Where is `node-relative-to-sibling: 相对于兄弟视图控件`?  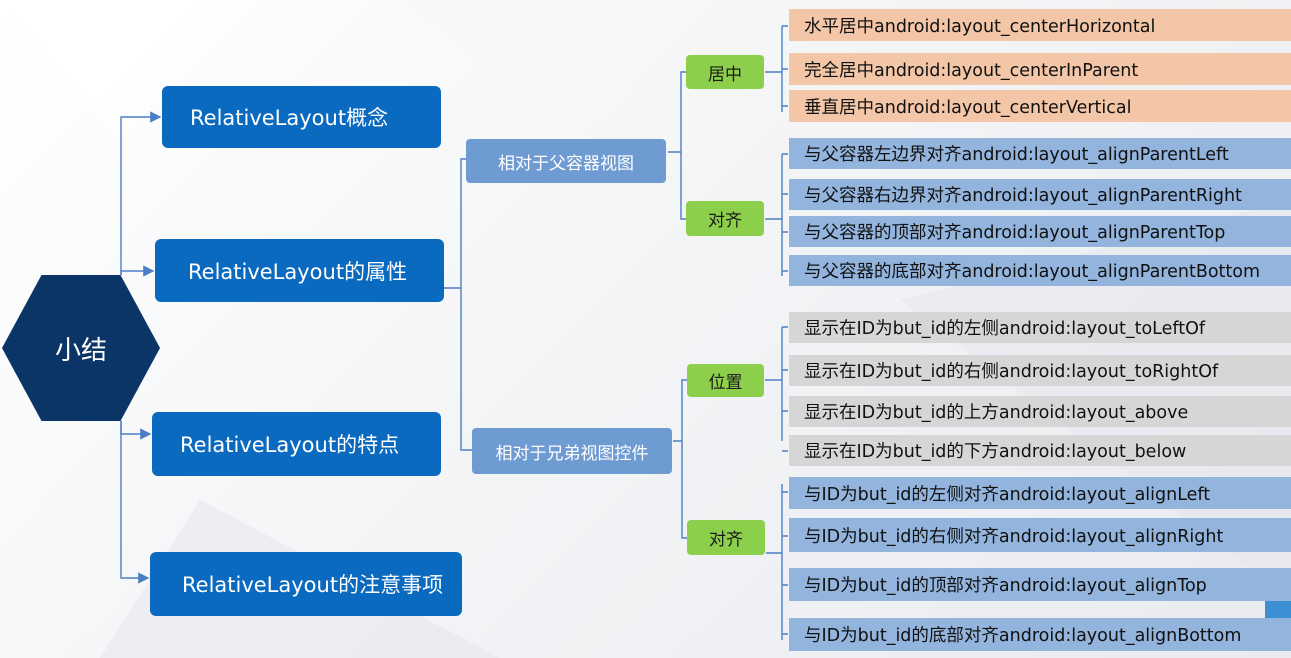
node-relative-to-sibling: 相对于兄弟视图控件 is located at coordinates (572, 451).